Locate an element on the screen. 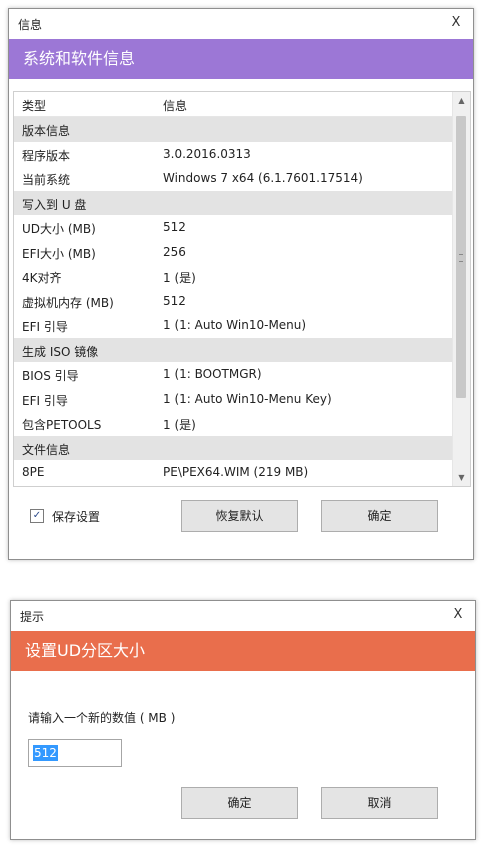 The width and height of the screenshot is (500, 848). row-type-cell: 4K对齐 is located at coordinates (42, 278).